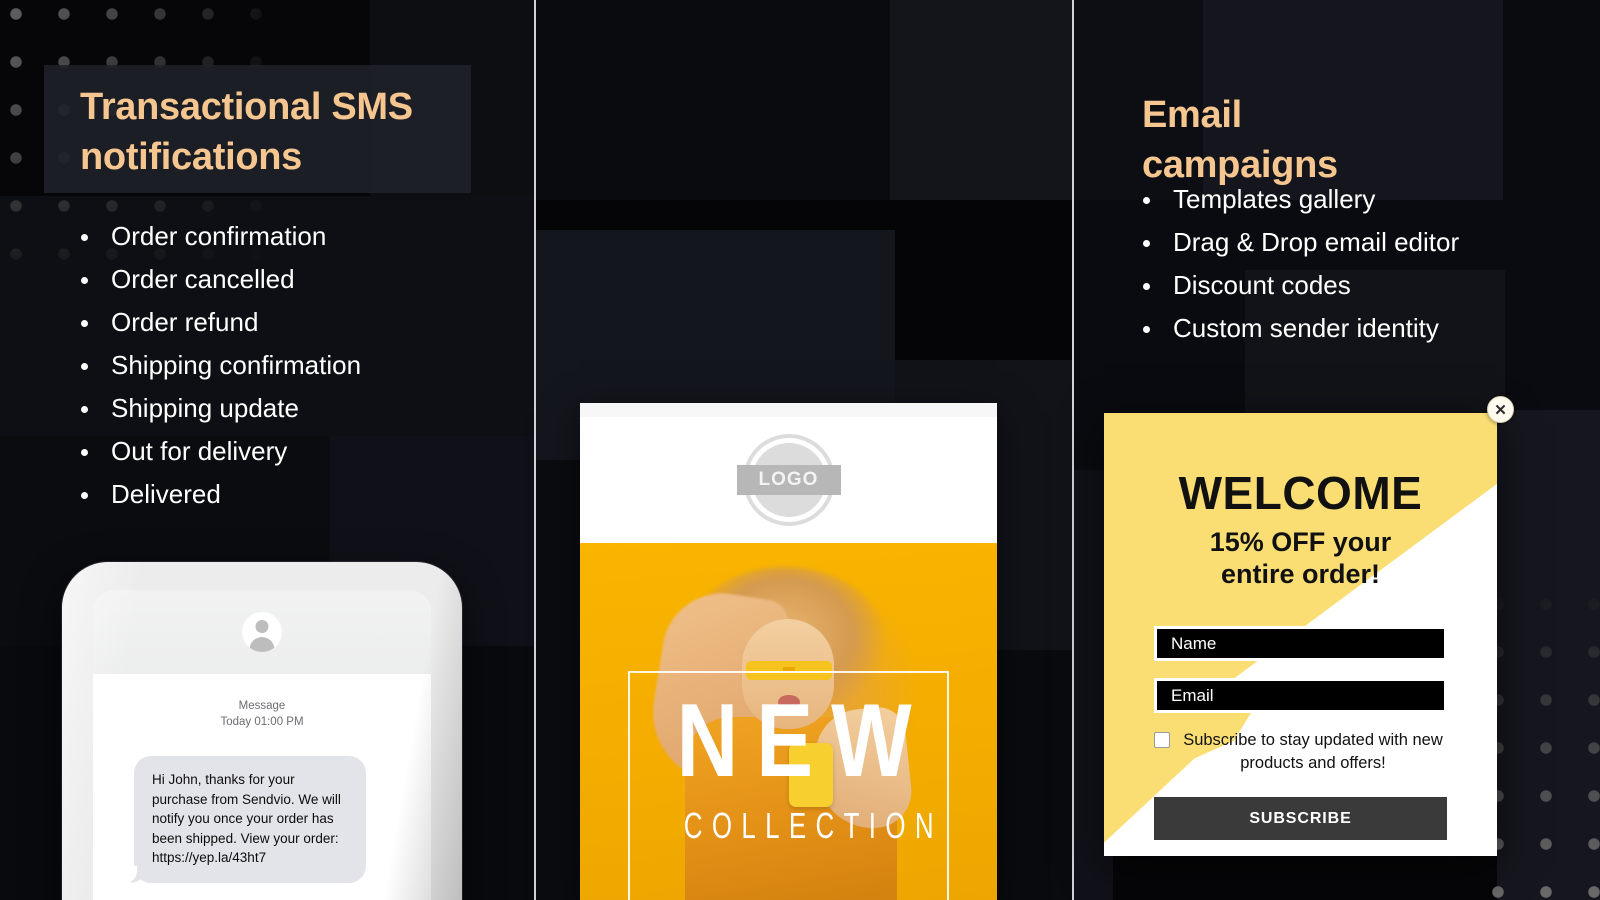  Describe the element at coordinates (219, 451) in the screenshot. I see `list-item: Out for delivery` at that location.